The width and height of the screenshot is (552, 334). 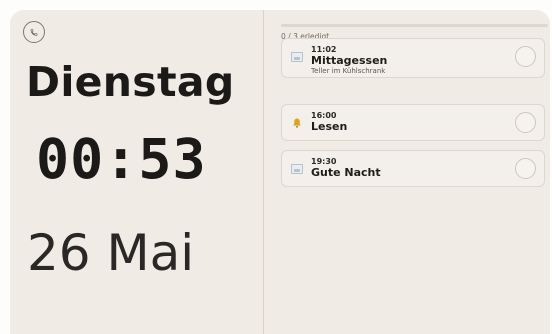 What do you see at coordinates (414, 25) in the screenshot?
I see `progress-bar` at bounding box center [414, 25].